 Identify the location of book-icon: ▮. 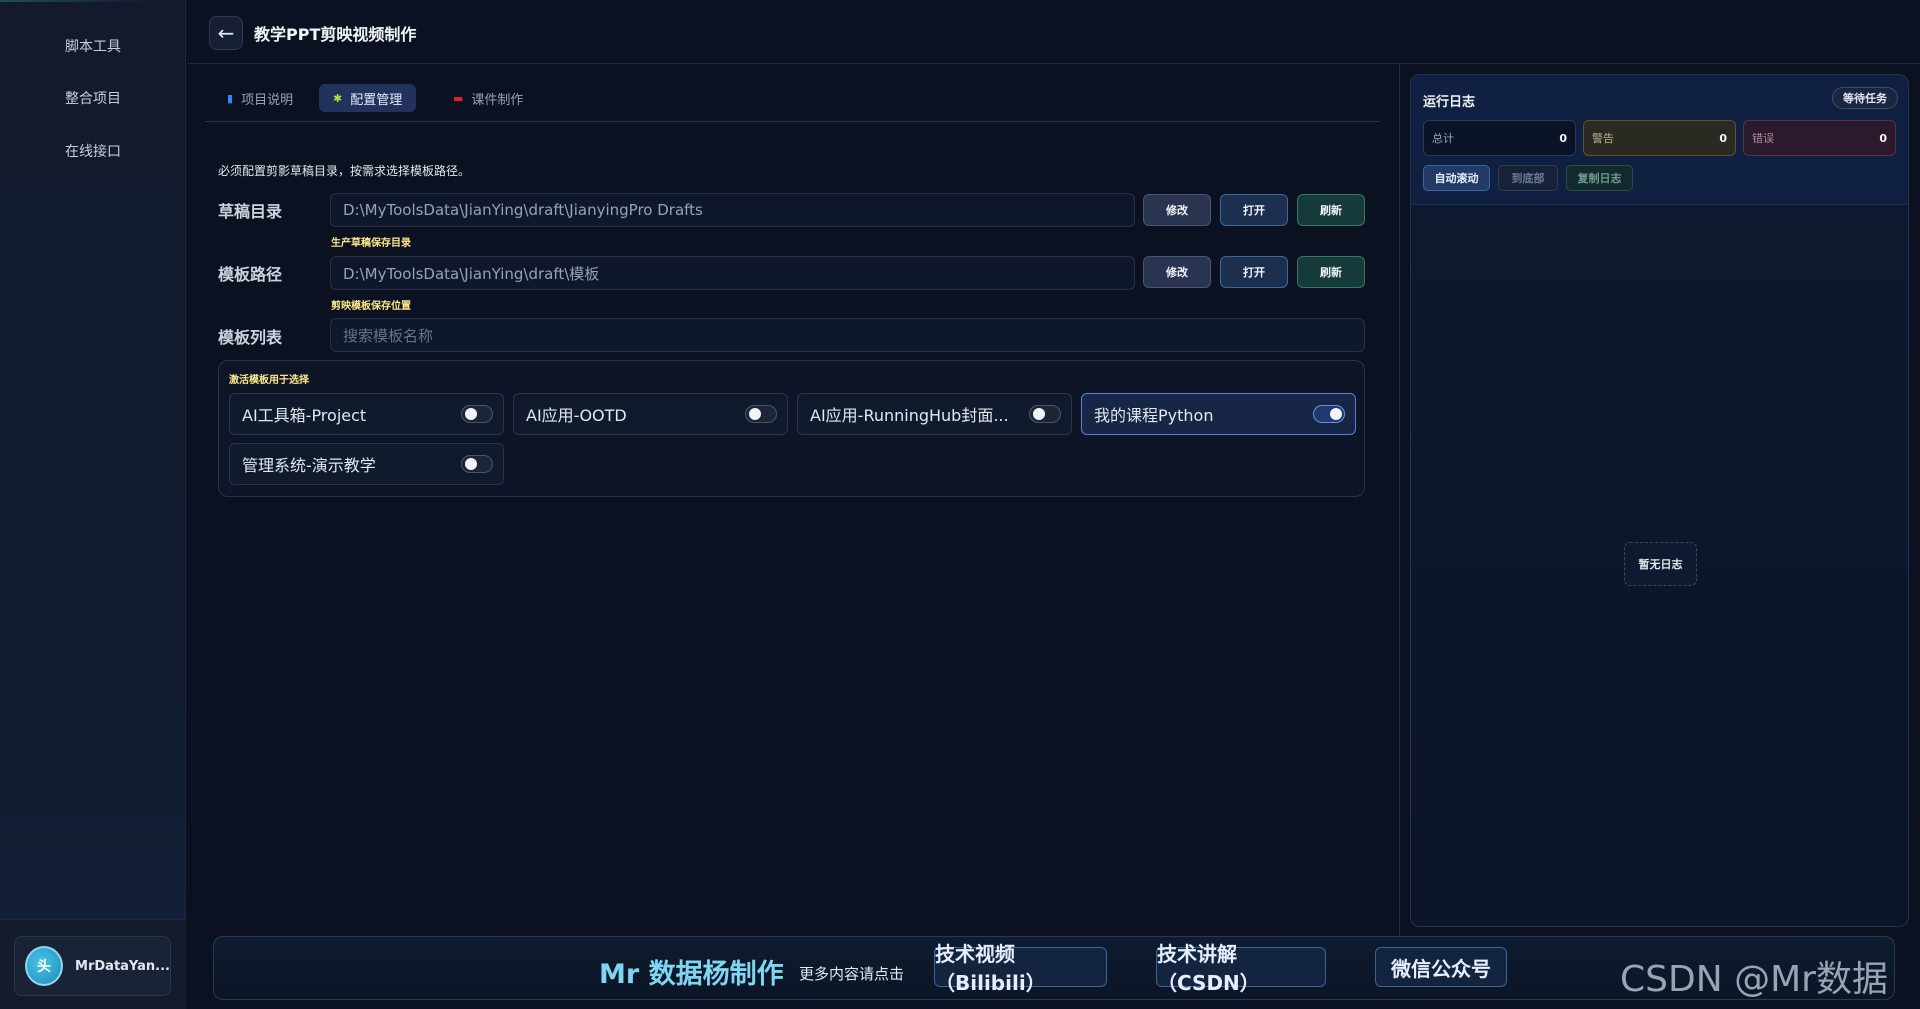
(230, 98).